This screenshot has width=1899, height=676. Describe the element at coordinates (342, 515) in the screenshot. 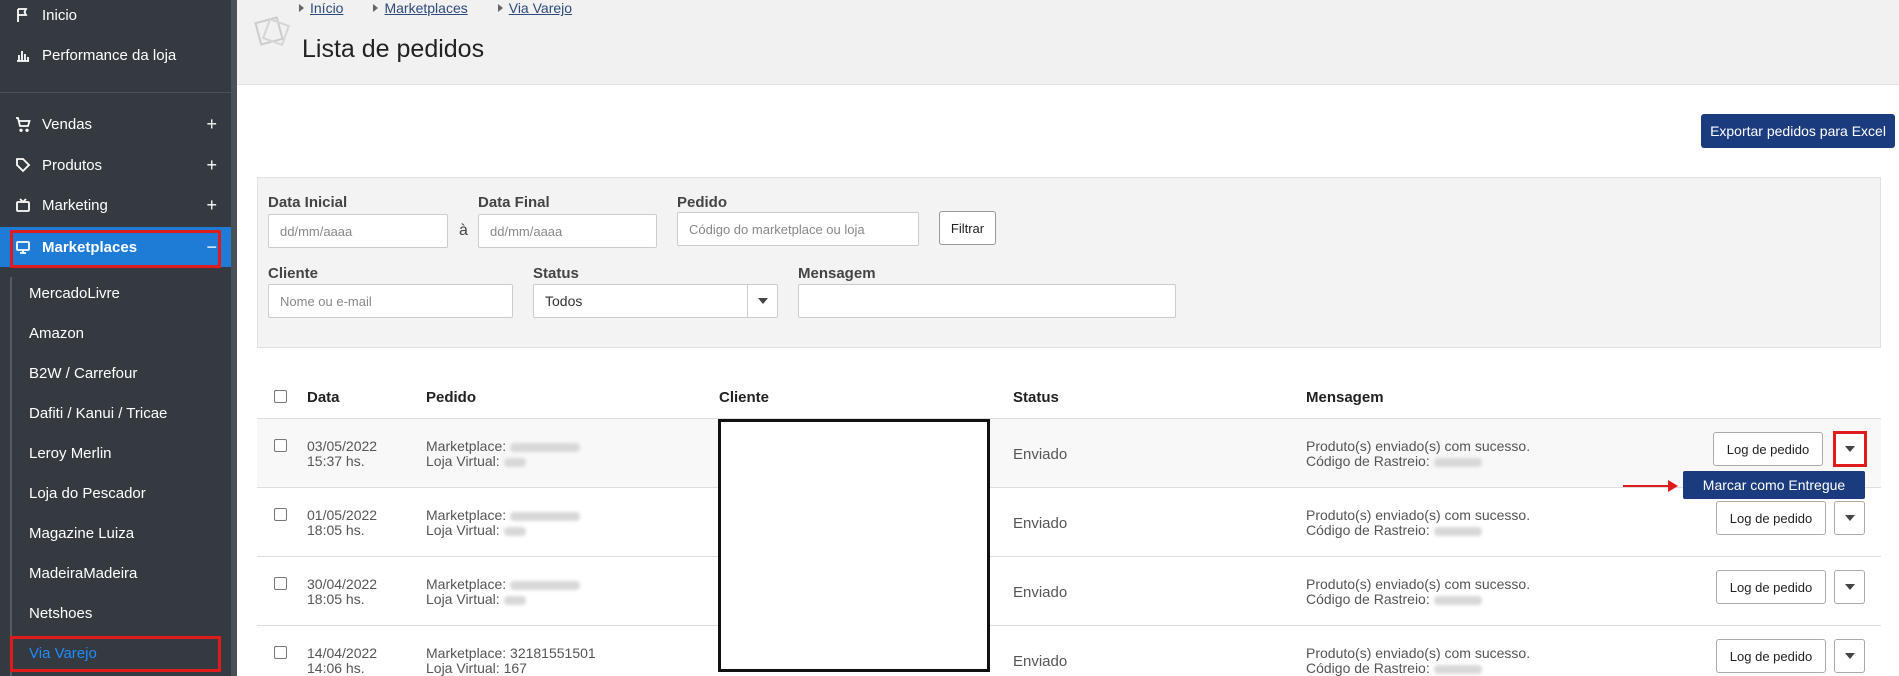

I see `order-date: 01/05/2022` at that location.